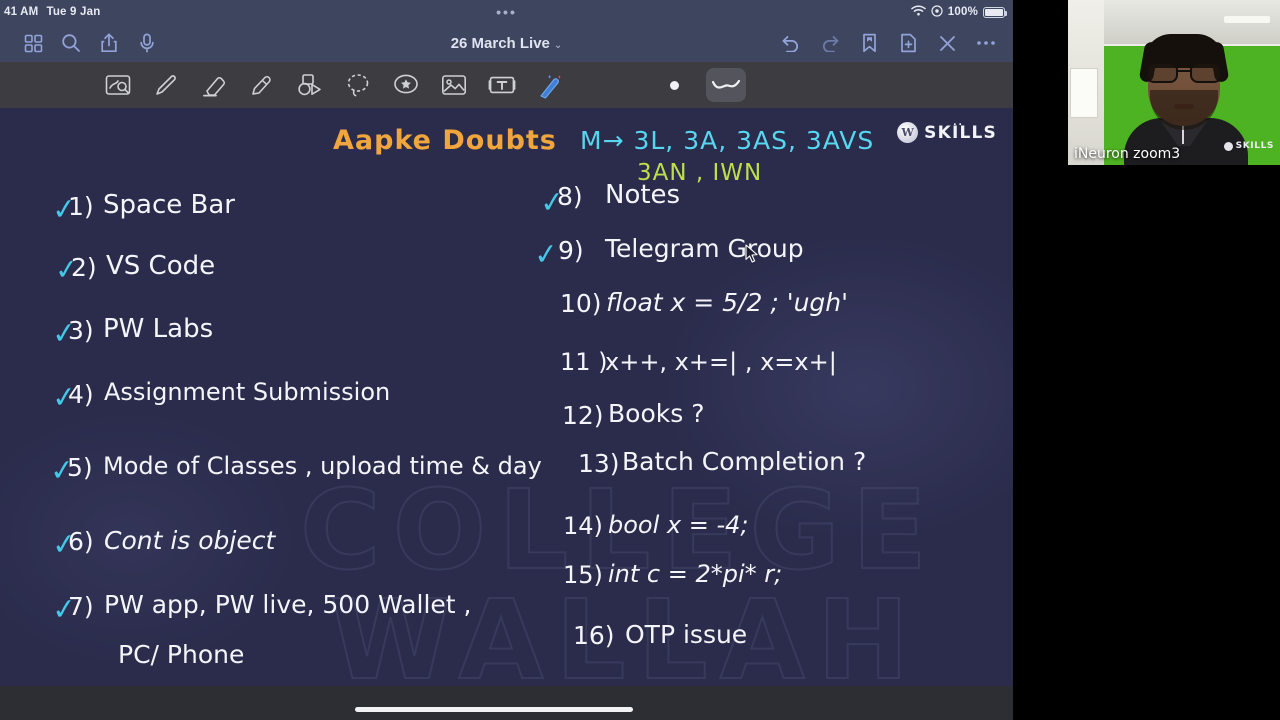 This screenshot has width=1280, height=720. I want to click on participant-mouth, so click(1184, 106).